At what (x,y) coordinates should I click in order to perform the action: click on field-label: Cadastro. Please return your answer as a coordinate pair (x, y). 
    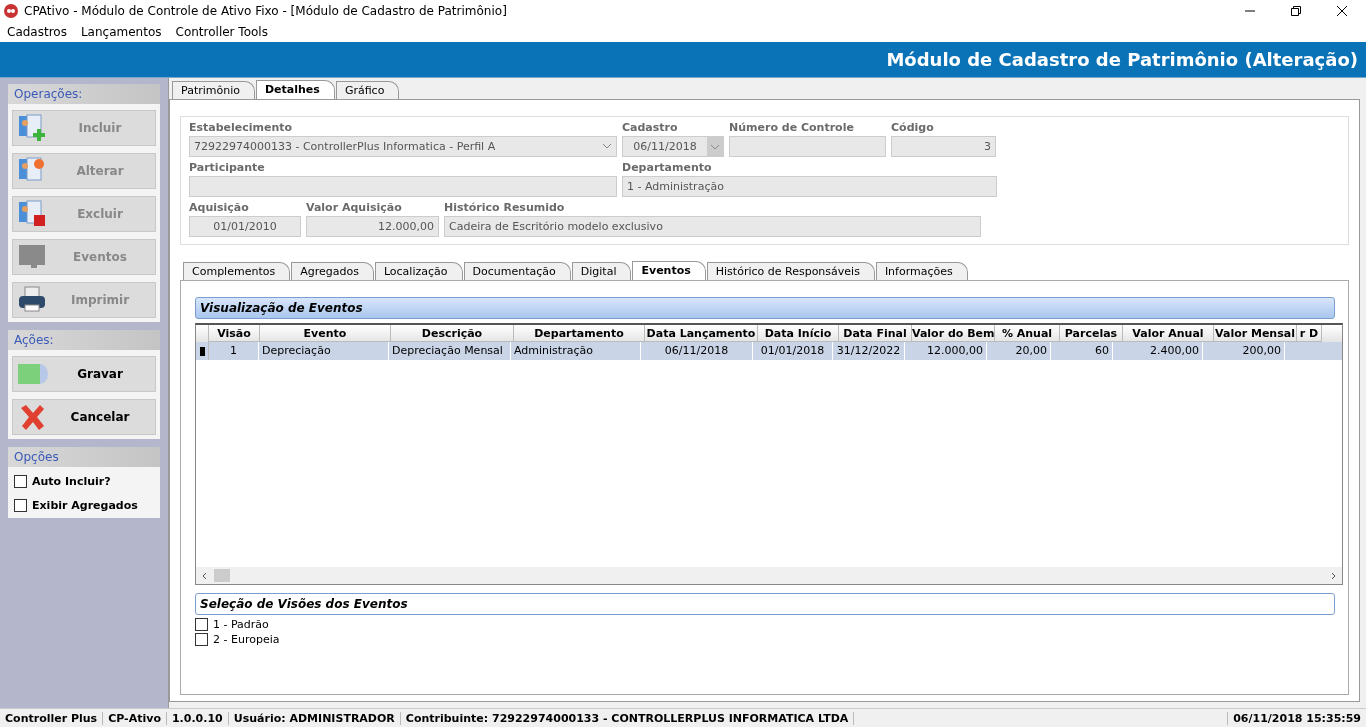
    Looking at the image, I should click on (650, 127).